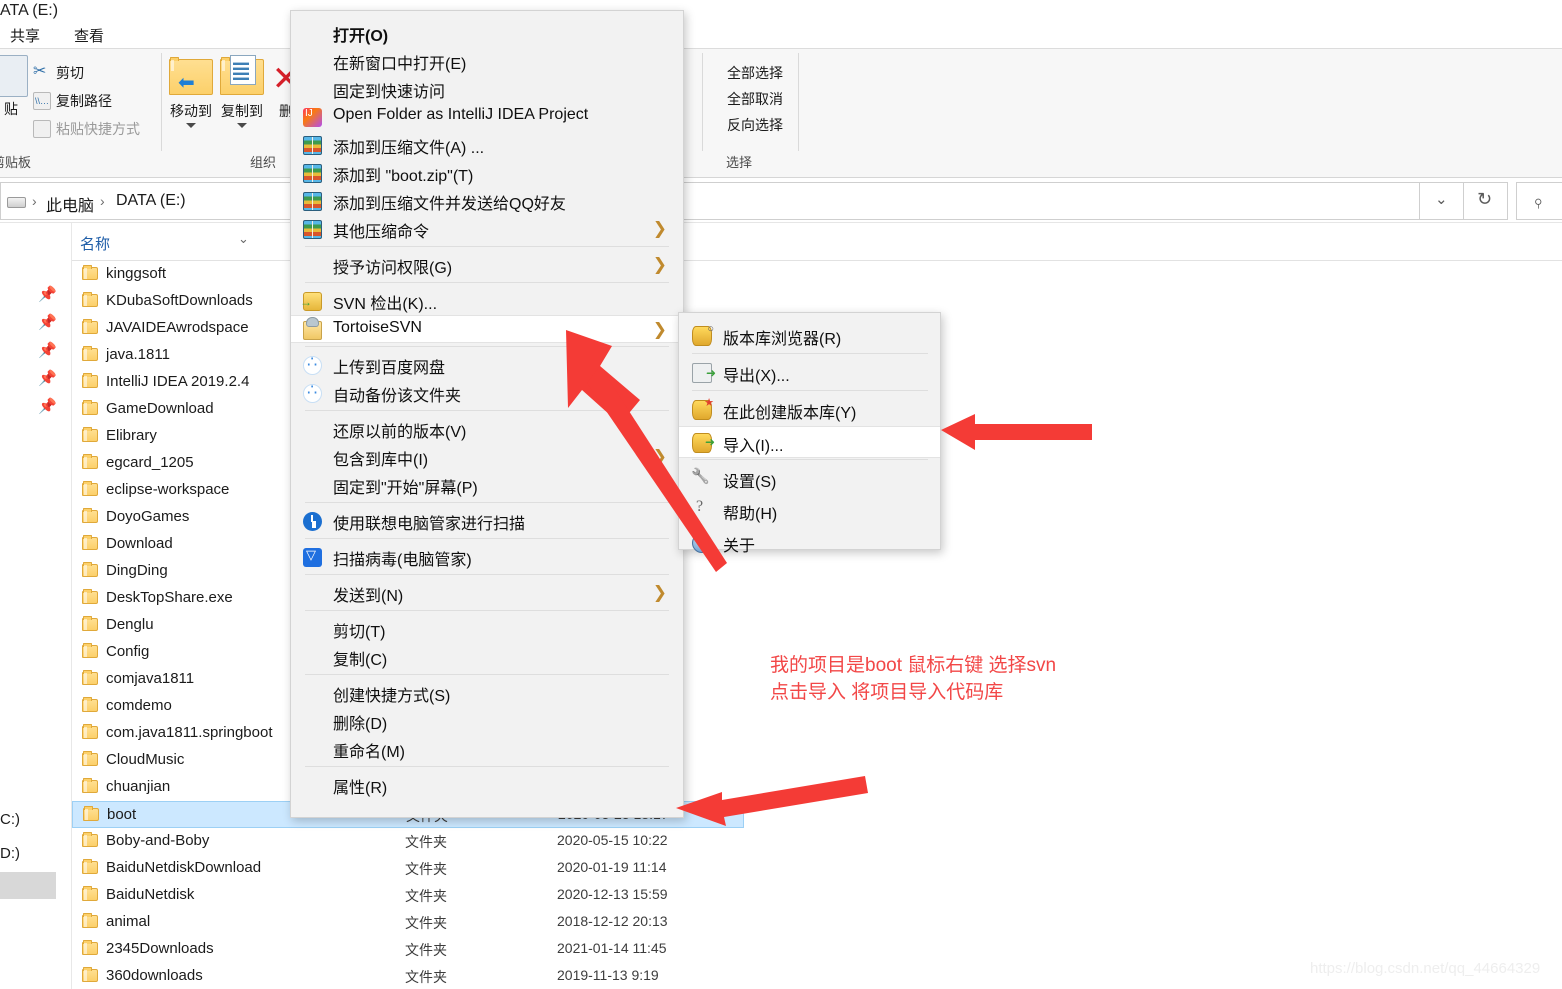 The height and width of the screenshot is (989, 1562). Describe the element at coordinates (487, 657) in the screenshot. I see `context-menu-item: 复制(C)` at that location.